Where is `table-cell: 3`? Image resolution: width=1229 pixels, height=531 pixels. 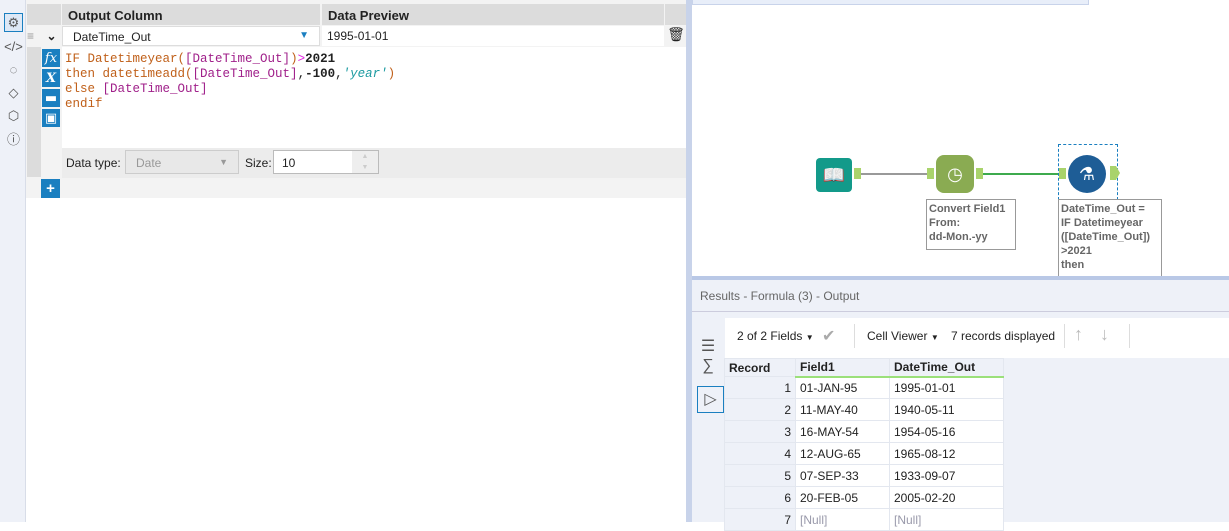 table-cell: 3 is located at coordinates (760, 431).